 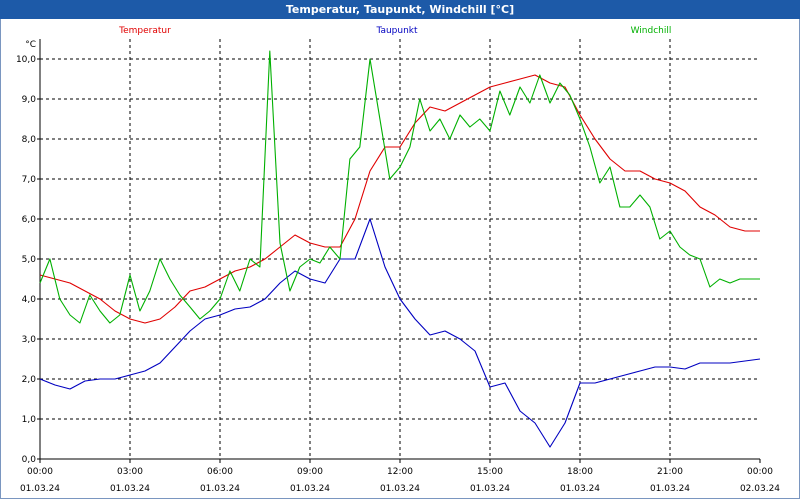 I want to click on y-tick-label: 3,0, so click(x=29, y=340).